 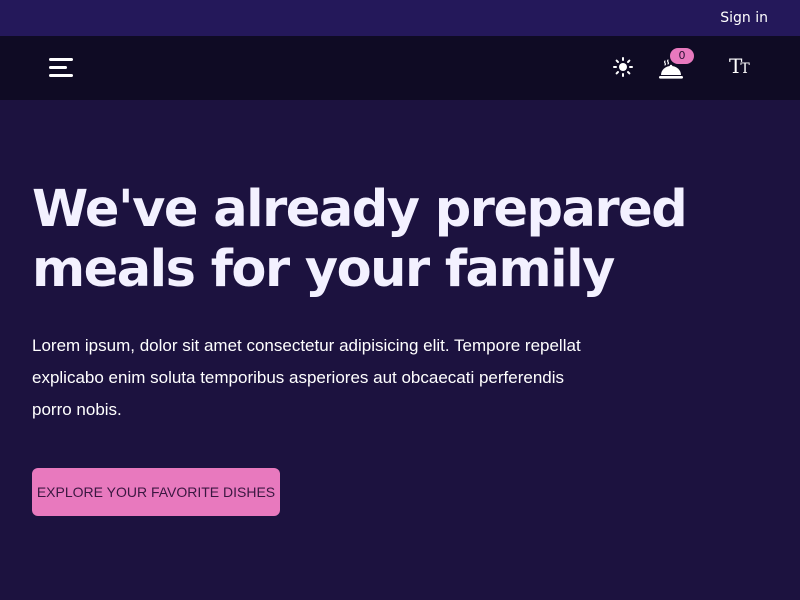 I want to click on text-size-icon: TT, so click(x=739, y=67).